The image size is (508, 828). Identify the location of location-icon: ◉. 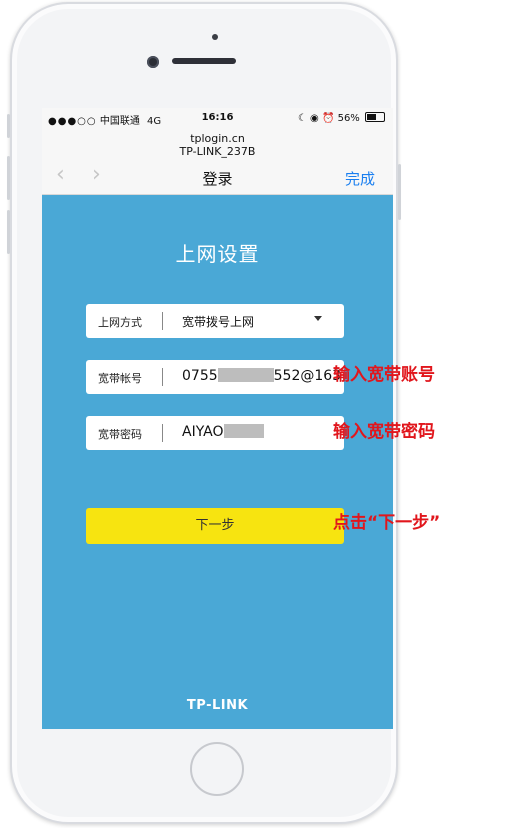
(314, 118).